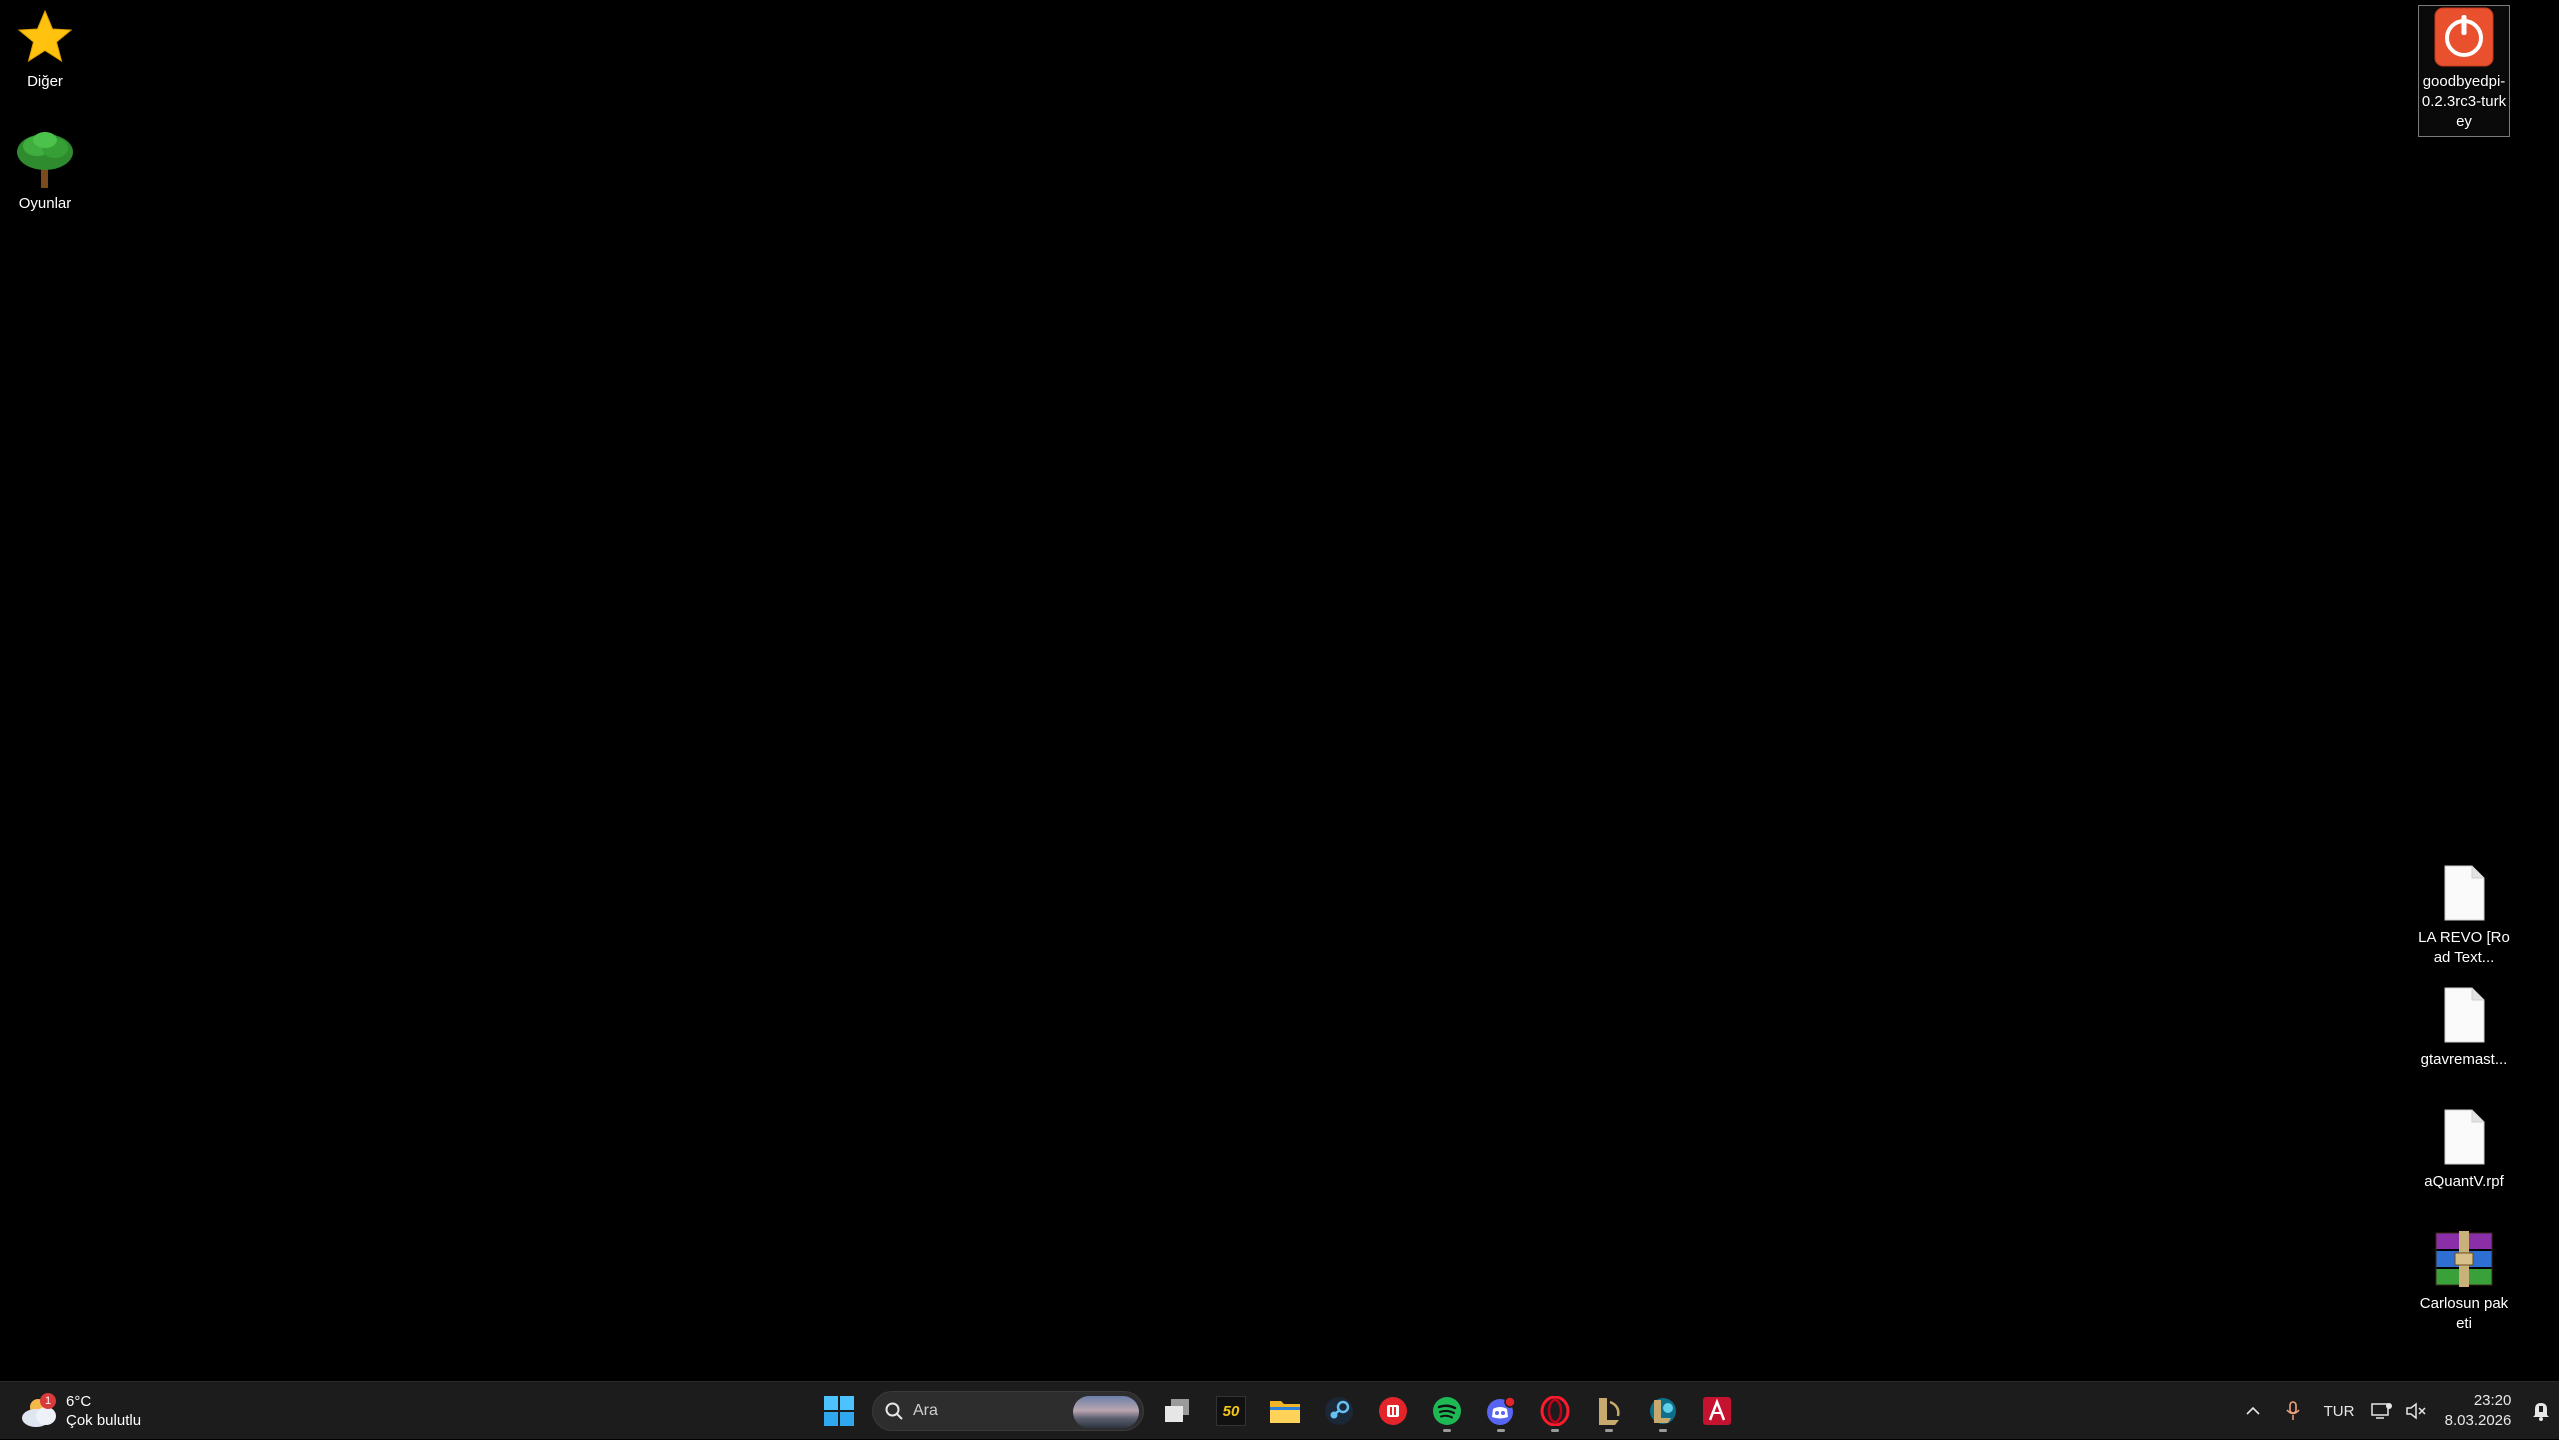 Image resolution: width=2559 pixels, height=1440 pixels. I want to click on steam-icon, so click(1339, 1411).